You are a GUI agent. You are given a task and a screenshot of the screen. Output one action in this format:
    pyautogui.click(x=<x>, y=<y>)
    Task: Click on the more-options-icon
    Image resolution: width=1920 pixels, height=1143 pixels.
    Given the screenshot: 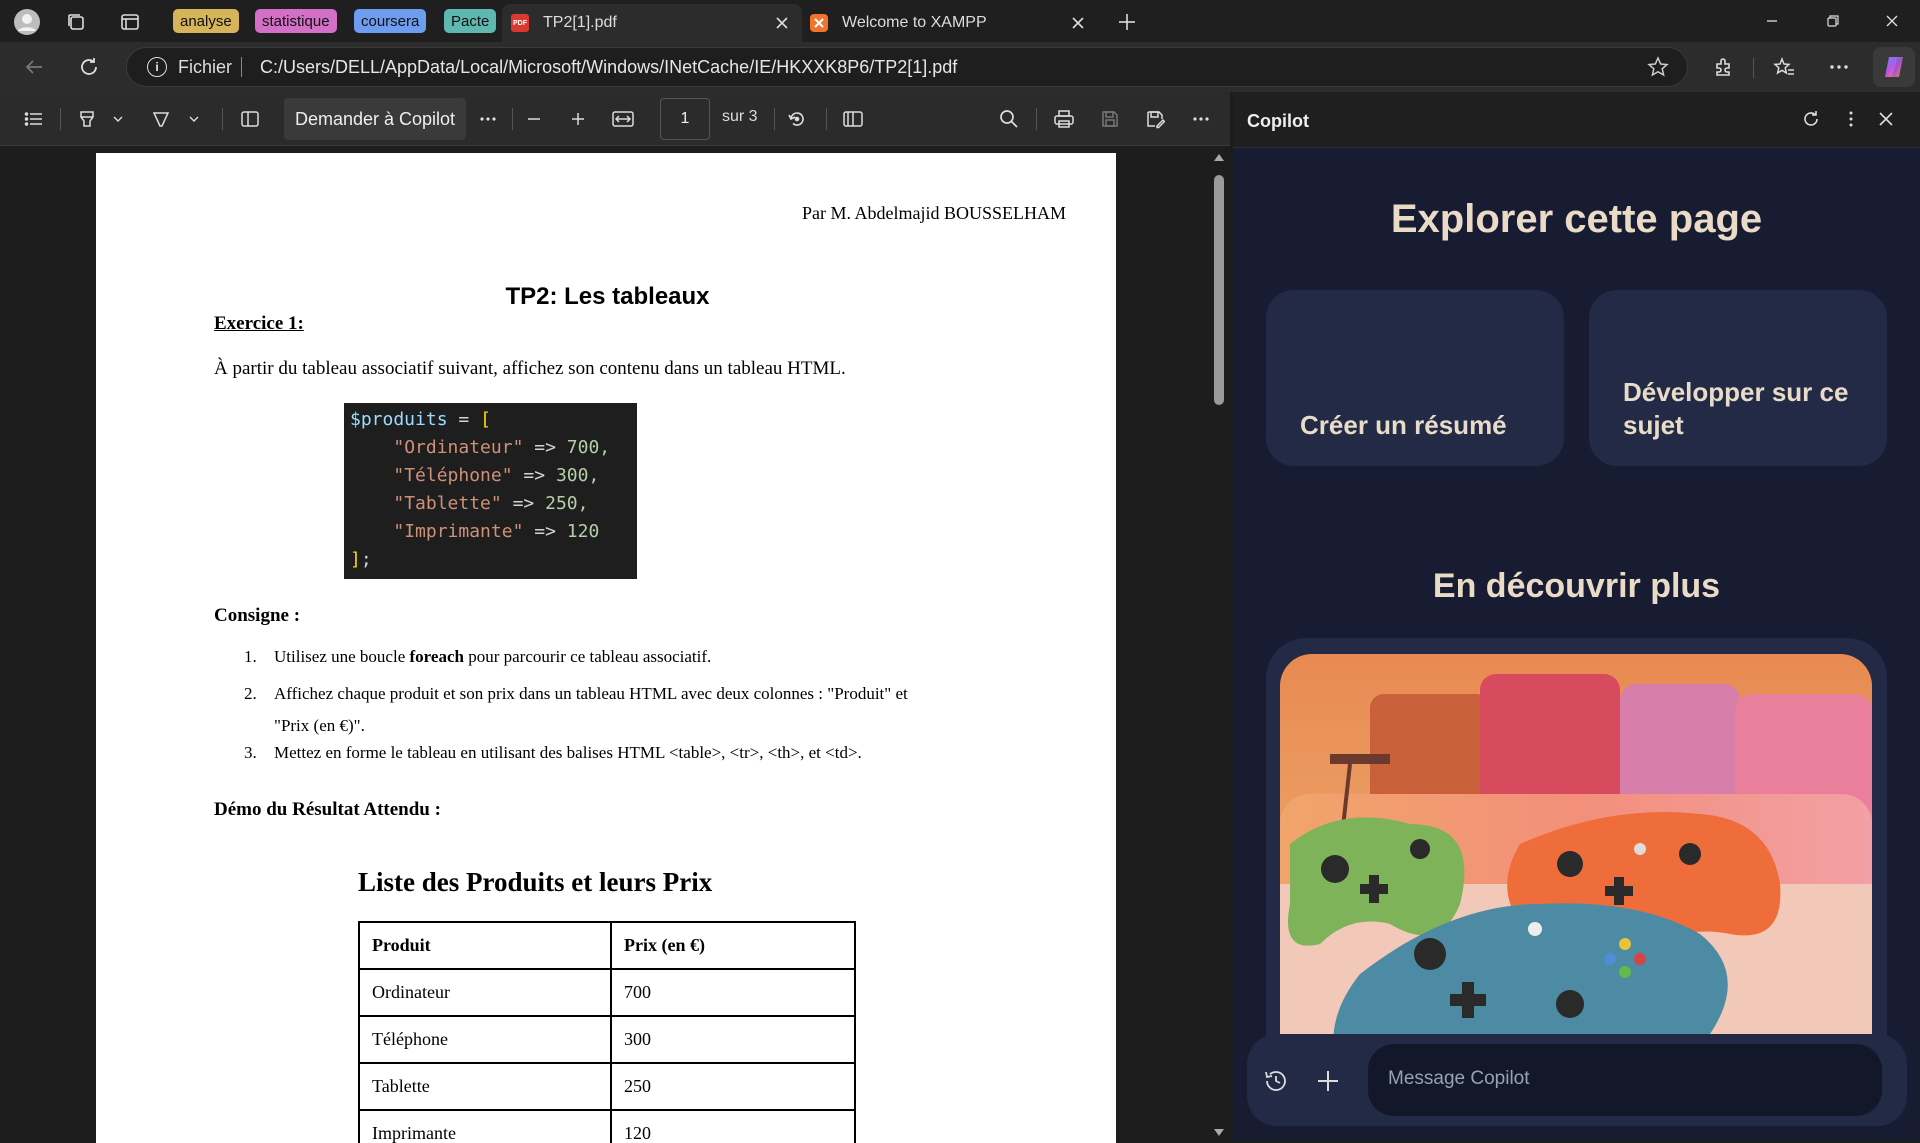 What is the action you would take?
    pyautogui.click(x=1851, y=119)
    